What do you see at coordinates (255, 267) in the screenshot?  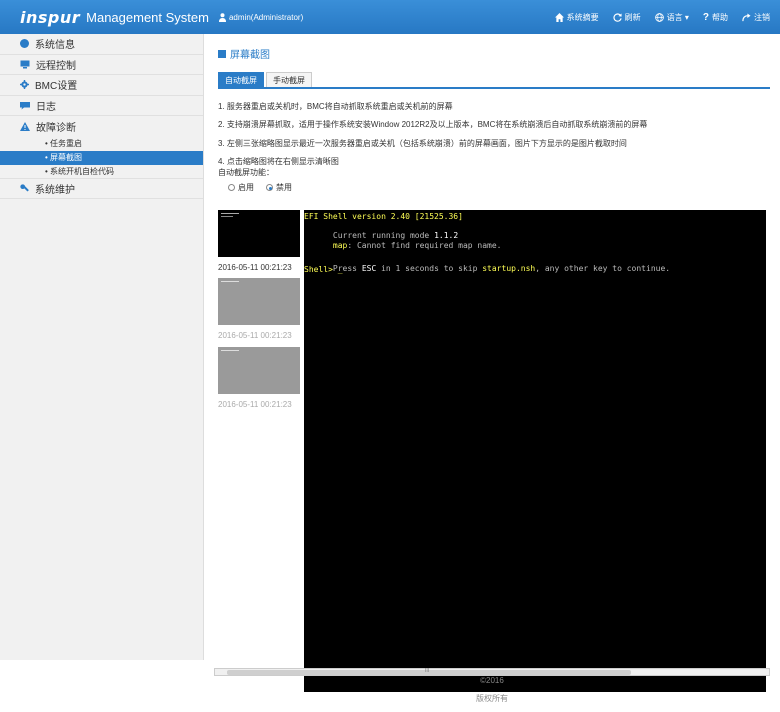 I see `thumbnail-1-time: 2016-05-11 00:21:23` at bounding box center [255, 267].